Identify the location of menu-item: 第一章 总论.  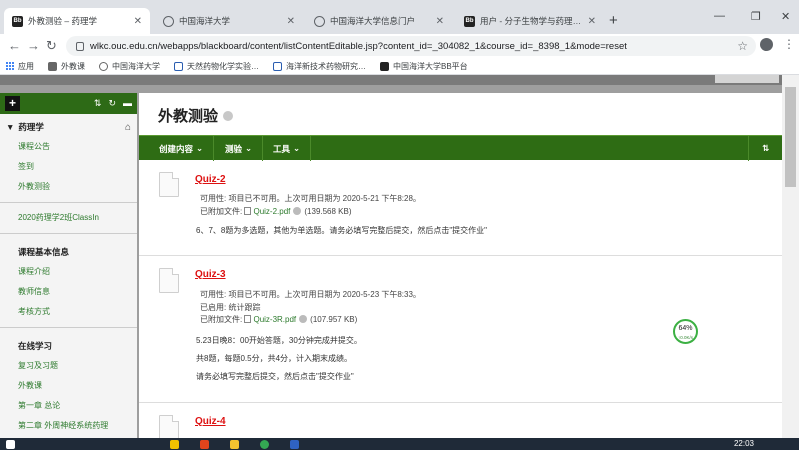
(68, 406).